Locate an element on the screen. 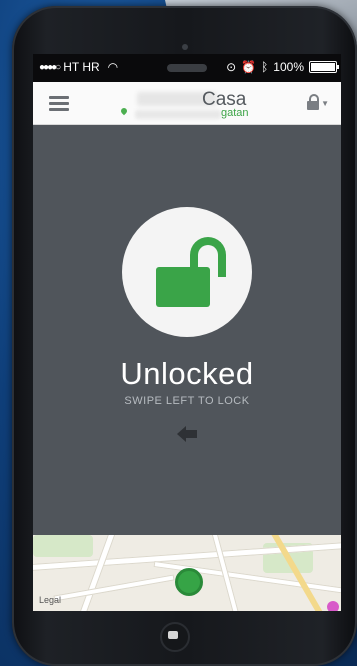  lock-status-label: Unlocked is located at coordinates (187, 373).